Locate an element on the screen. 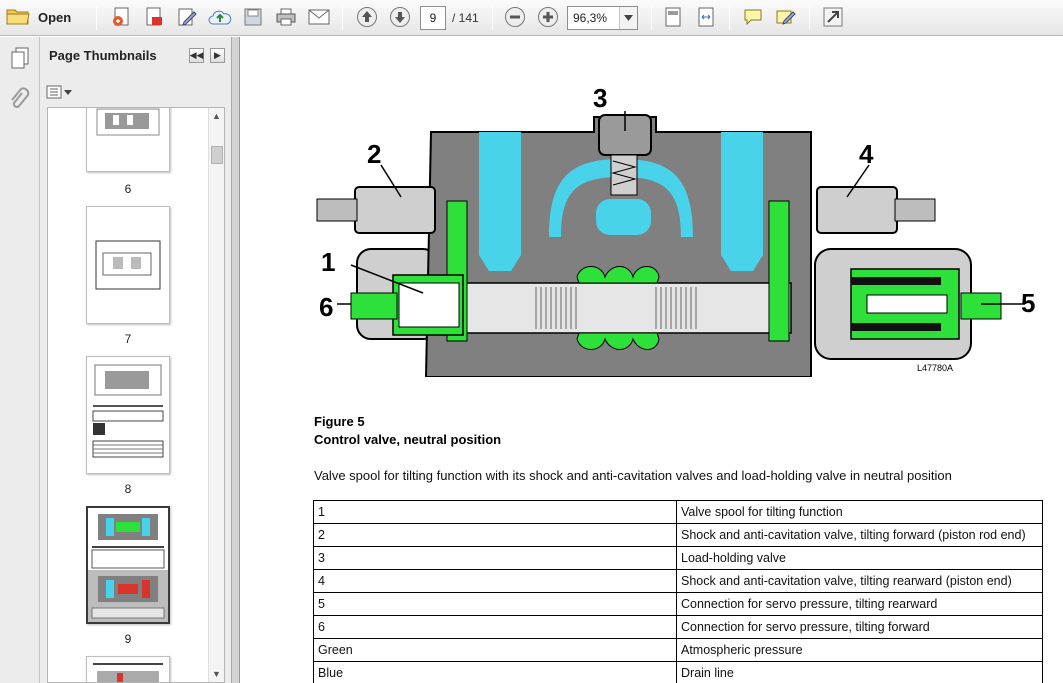  double-chevron-left-icon: ◀◀ is located at coordinates (196, 55).